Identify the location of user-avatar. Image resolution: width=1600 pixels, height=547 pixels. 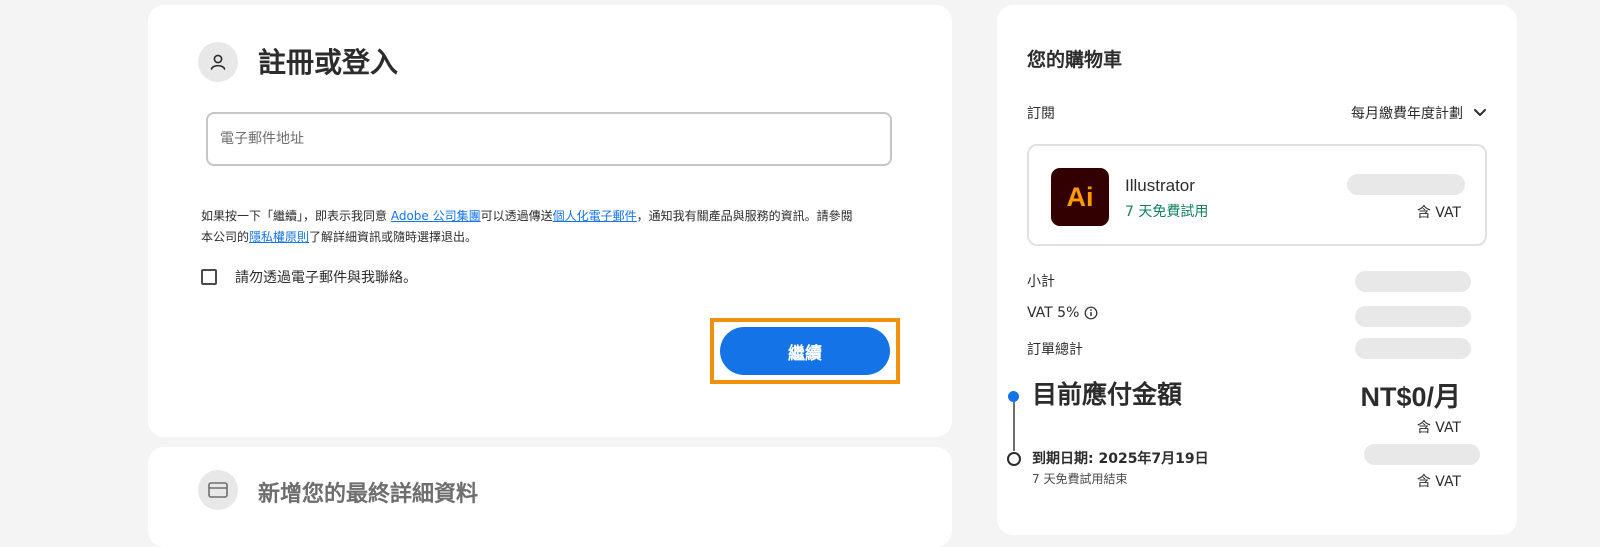
(218, 62).